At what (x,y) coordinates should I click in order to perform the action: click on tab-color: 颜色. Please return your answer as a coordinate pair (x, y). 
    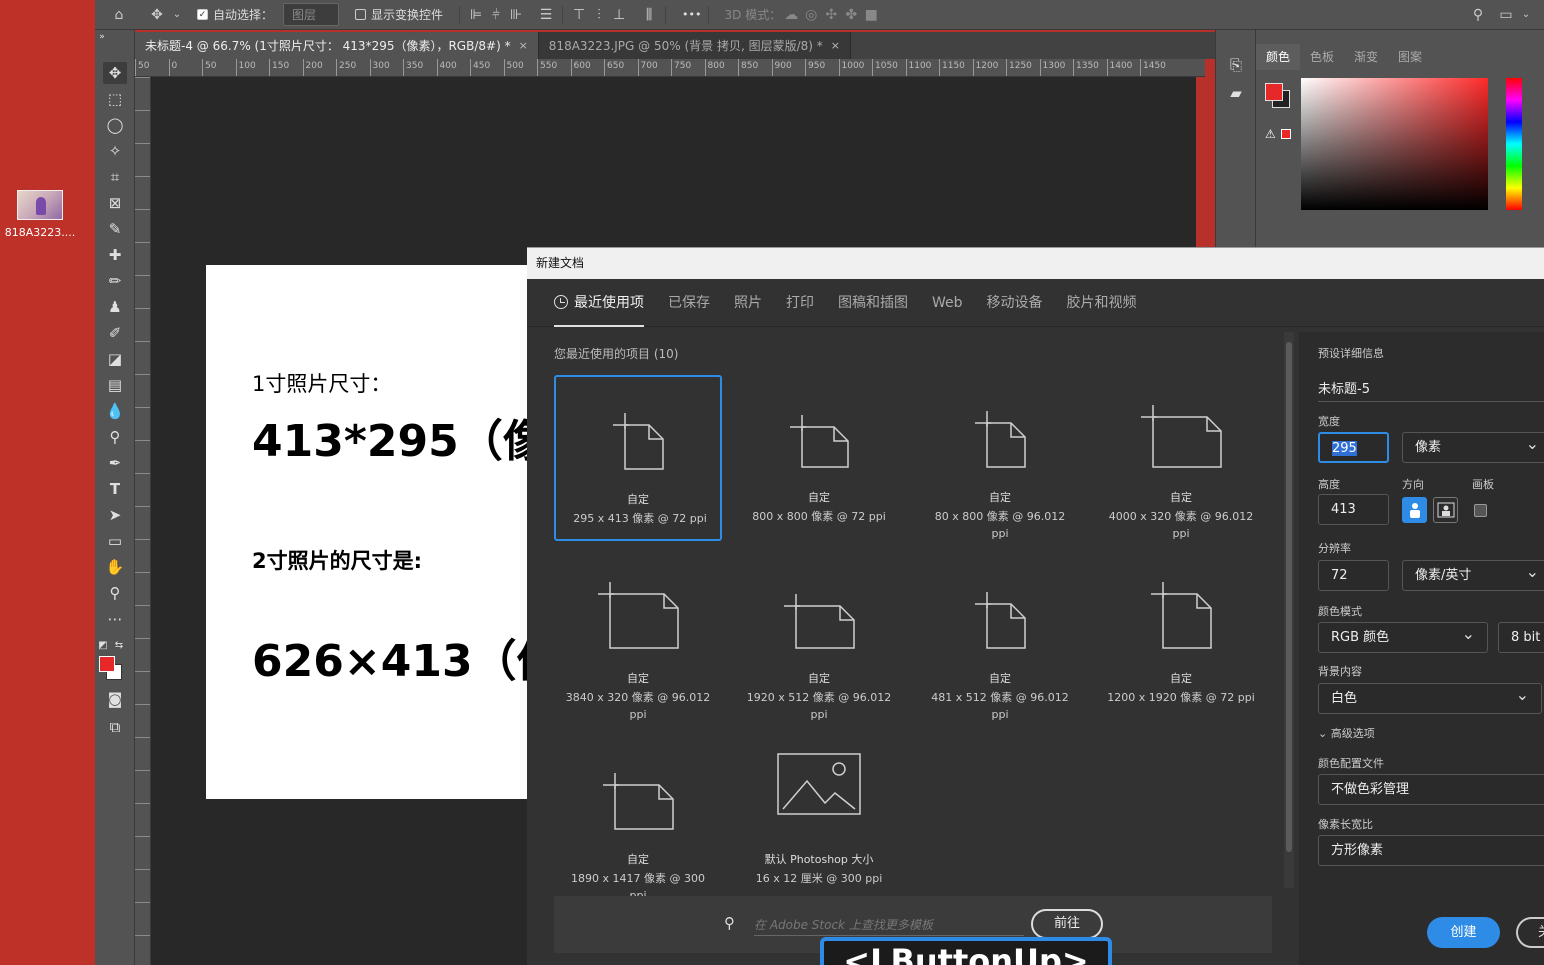
    Looking at the image, I should click on (1278, 57).